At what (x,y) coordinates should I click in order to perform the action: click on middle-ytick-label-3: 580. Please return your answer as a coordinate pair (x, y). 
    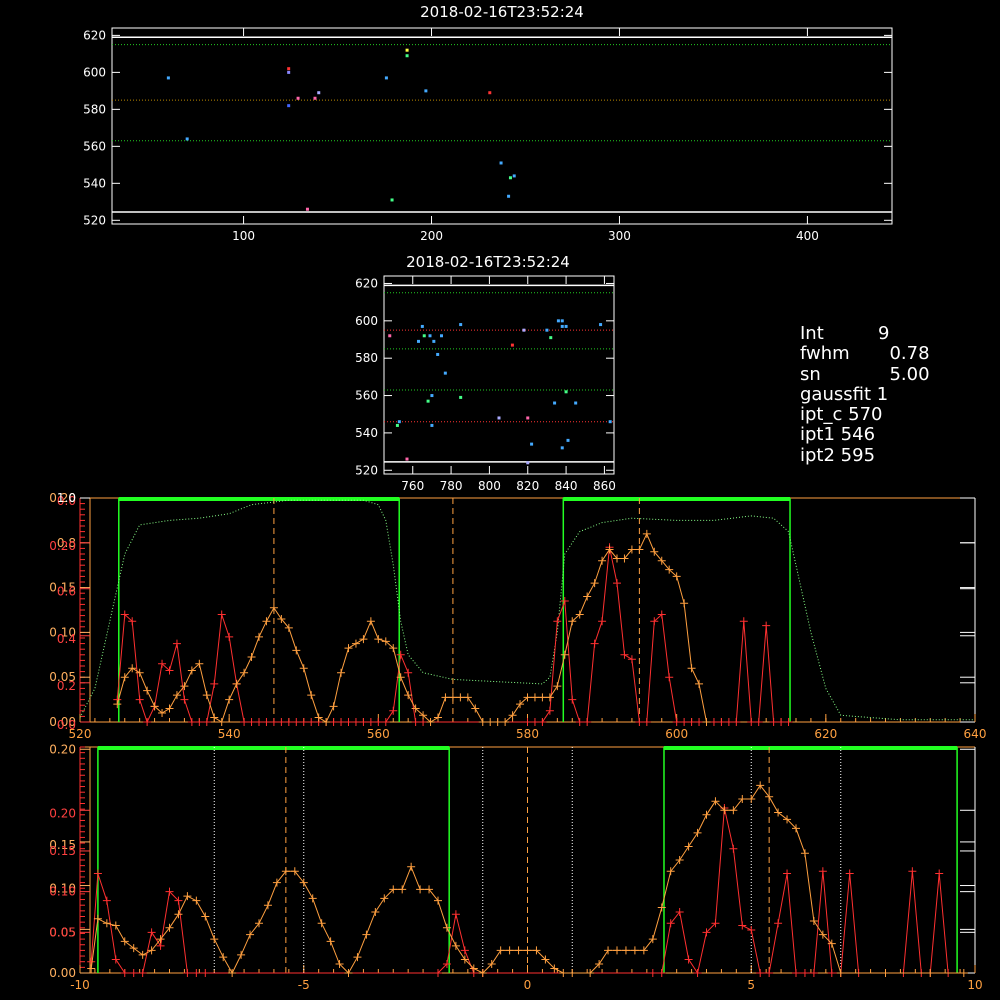
    Looking at the image, I should click on (366, 358).